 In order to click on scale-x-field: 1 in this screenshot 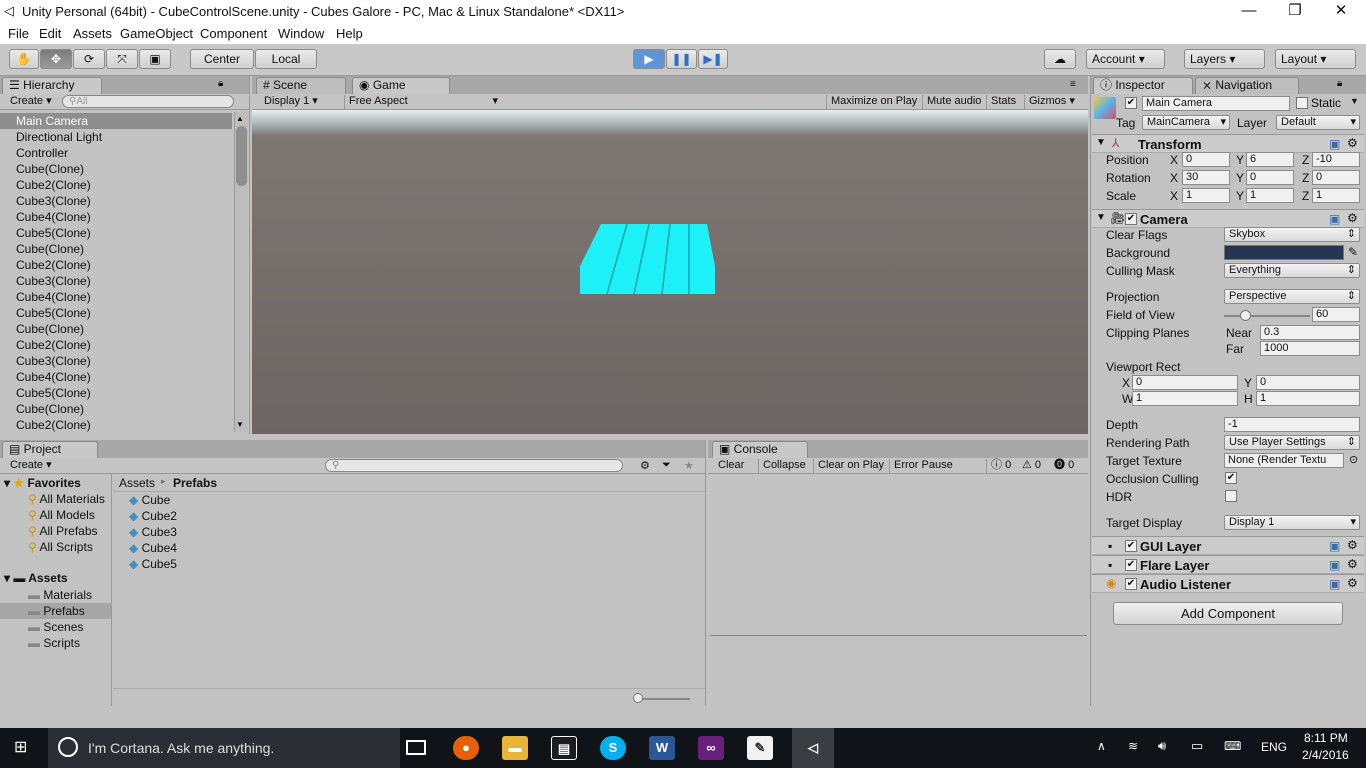, I will do `click(1206, 195)`.